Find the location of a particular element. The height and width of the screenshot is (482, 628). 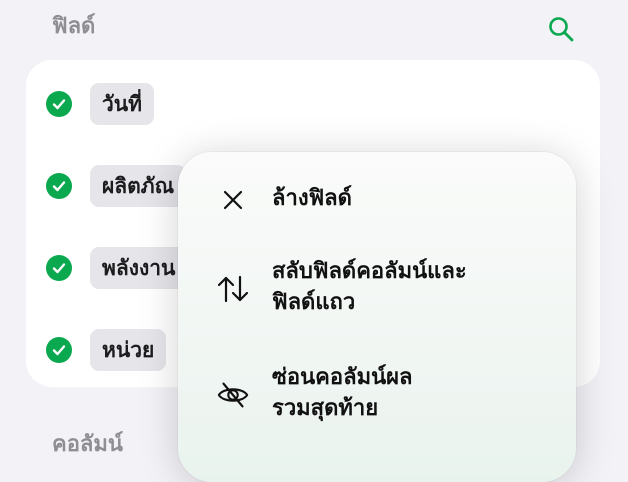

search-button is located at coordinates (561, 29).